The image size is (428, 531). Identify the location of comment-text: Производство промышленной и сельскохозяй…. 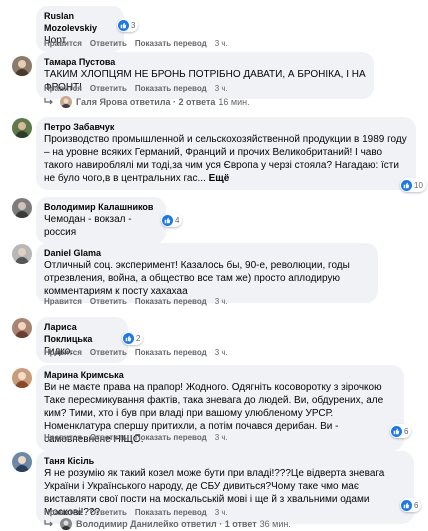
(225, 159).